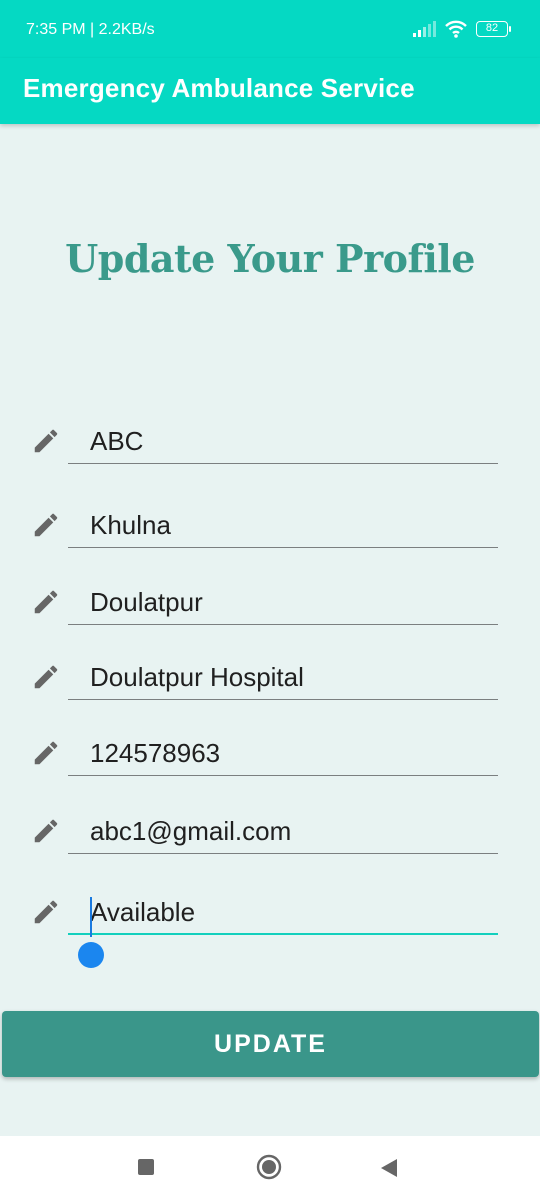  What do you see at coordinates (389, 1168) in the screenshot?
I see `back-icon` at bounding box center [389, 1168].